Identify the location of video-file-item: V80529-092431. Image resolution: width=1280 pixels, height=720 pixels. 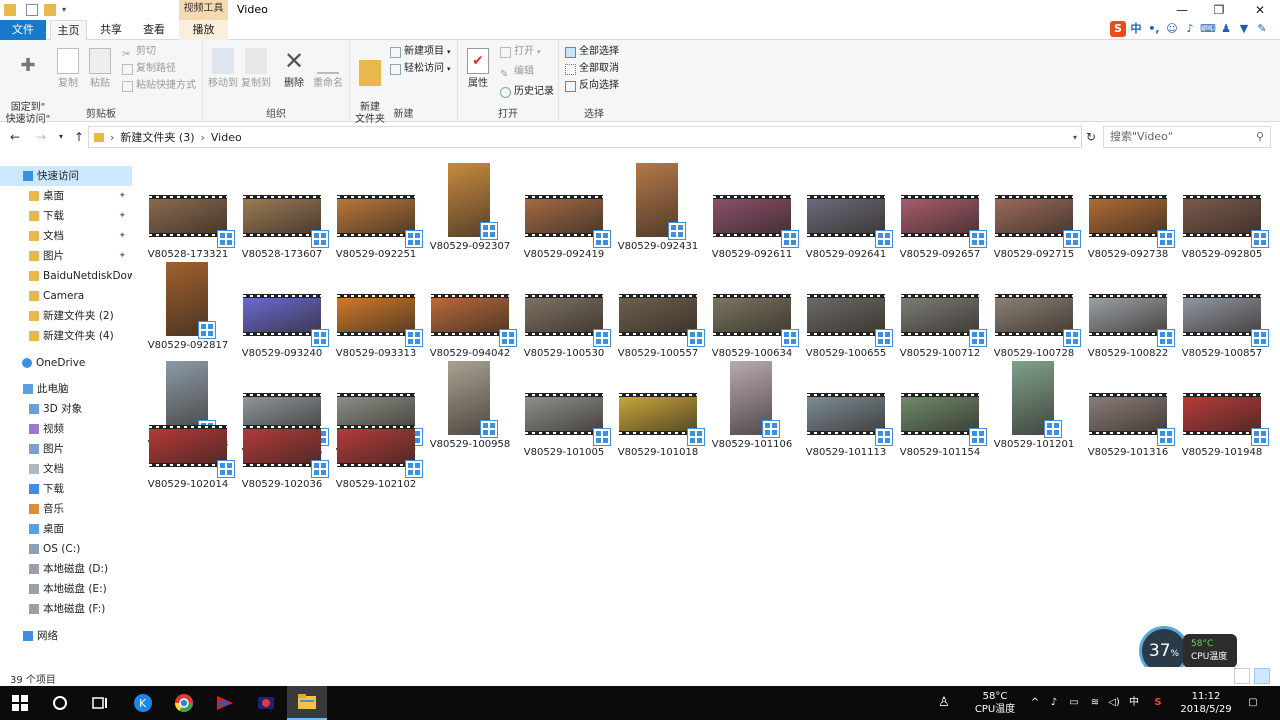
(658, 203).